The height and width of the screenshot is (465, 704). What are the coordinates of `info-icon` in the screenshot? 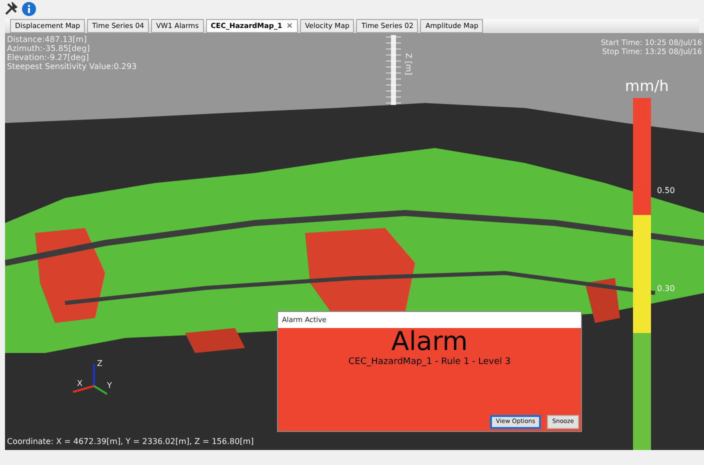 It's located at (29, 9).